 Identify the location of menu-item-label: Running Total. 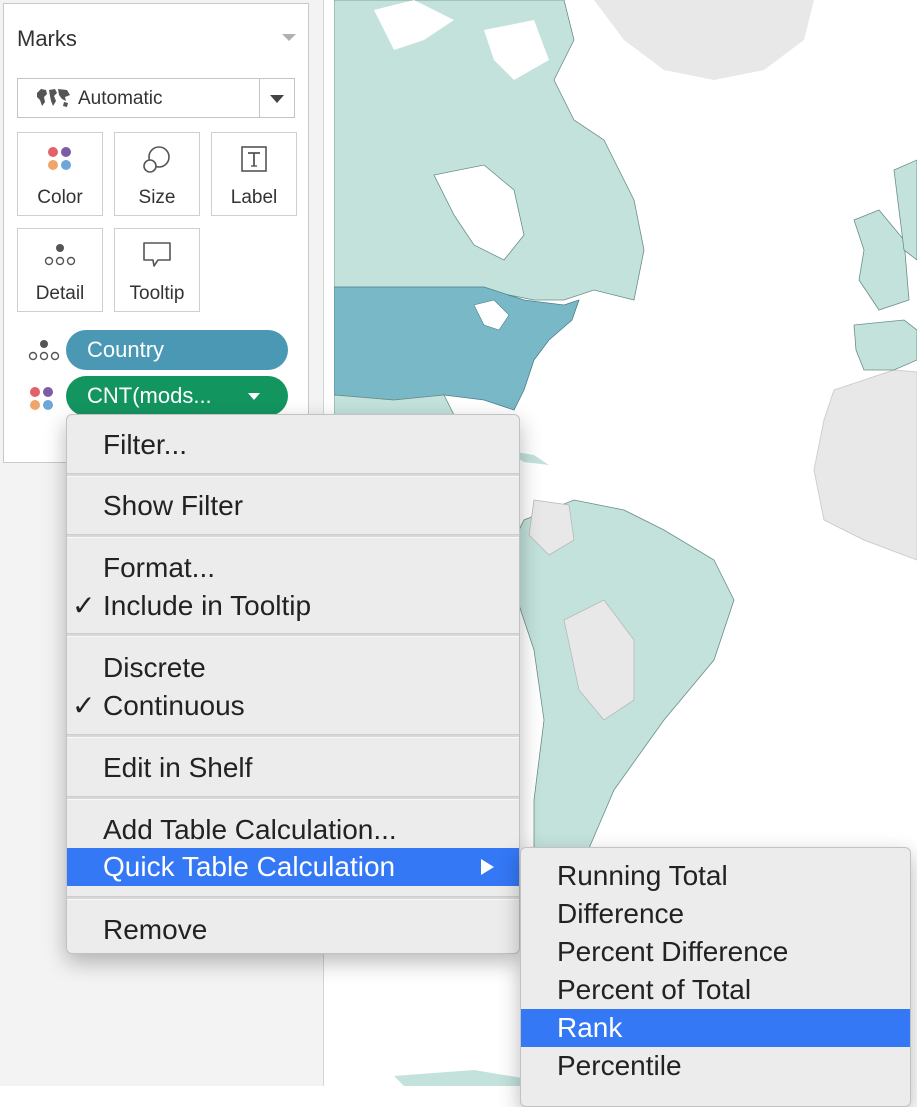
(642, 875).